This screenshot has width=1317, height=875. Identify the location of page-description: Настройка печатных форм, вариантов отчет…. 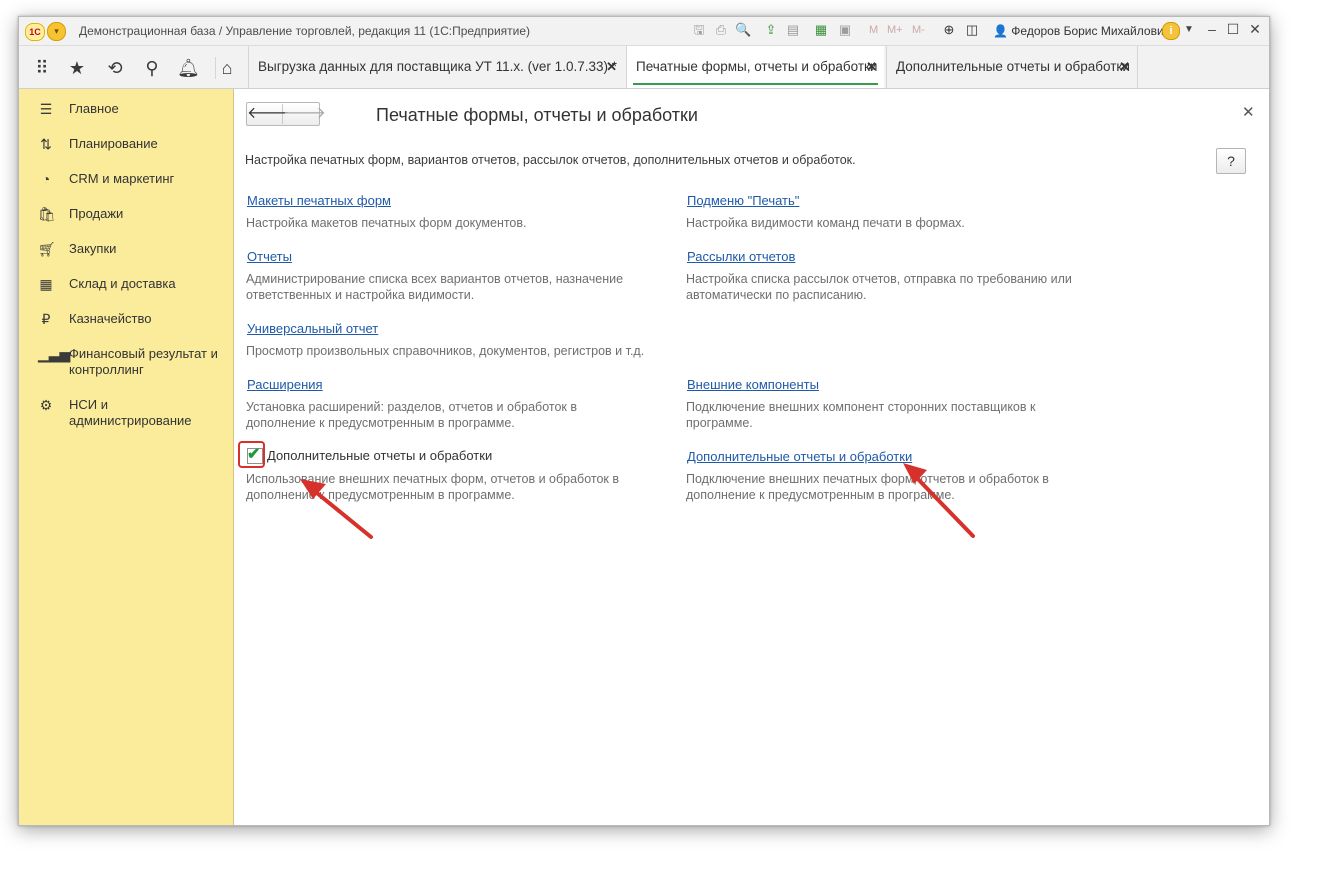
(550, 160).